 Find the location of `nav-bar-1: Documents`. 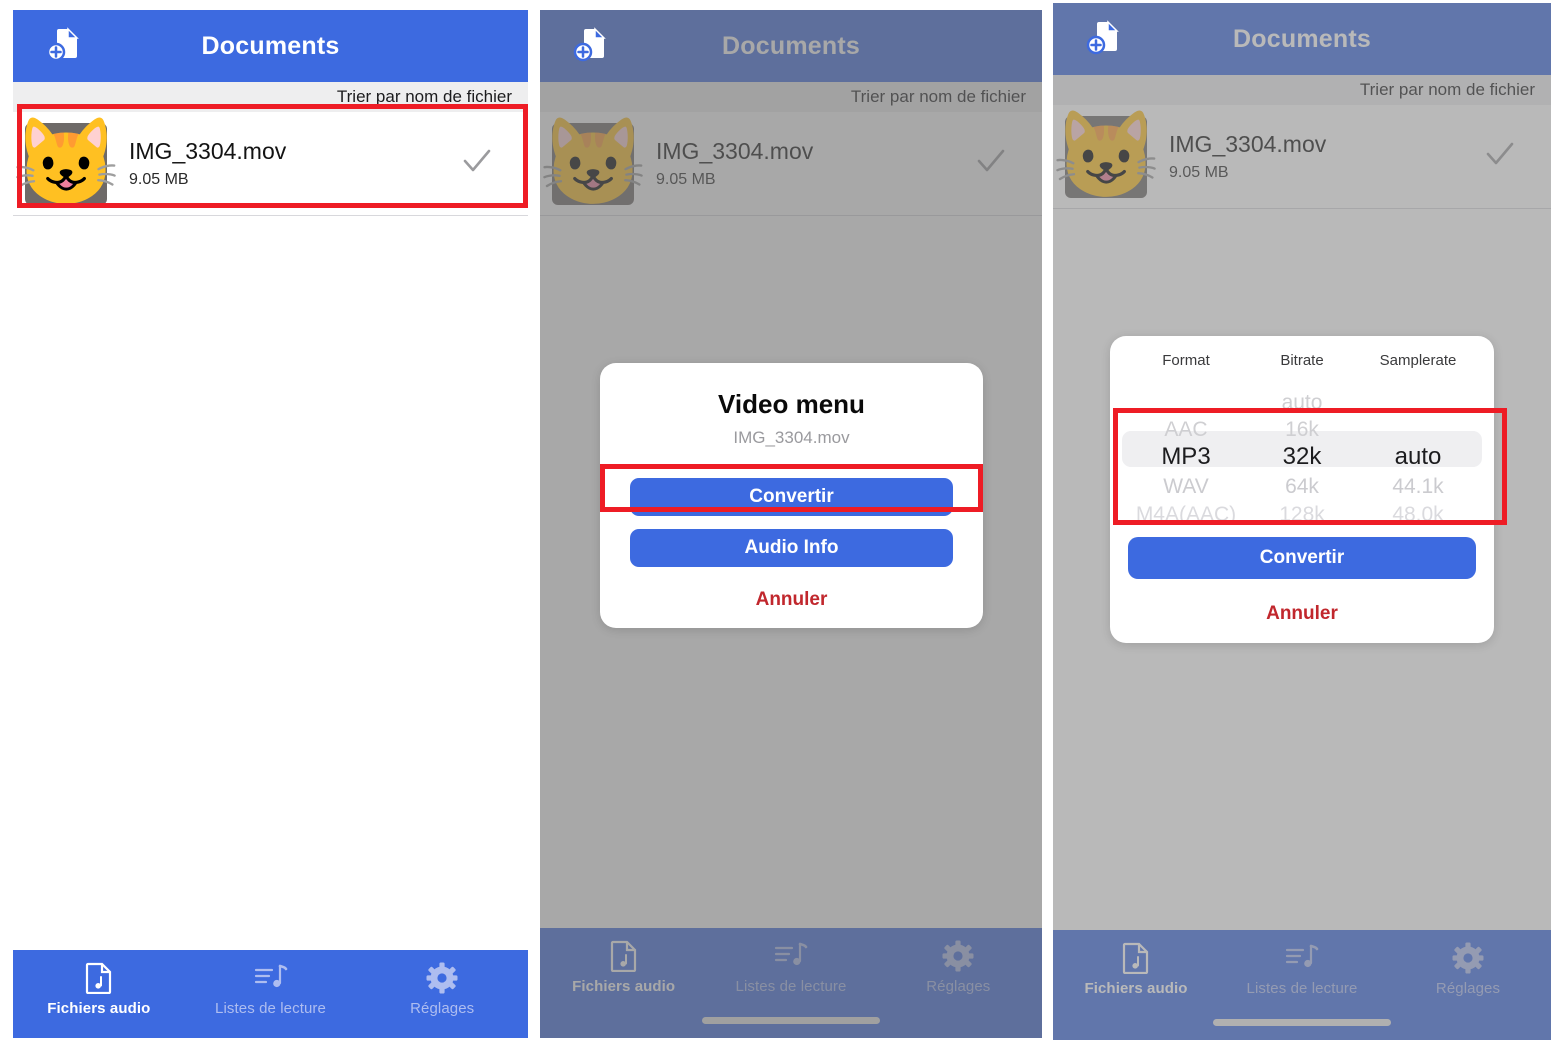

nav-bar-1: Documents is located at coordinates (270, 46).